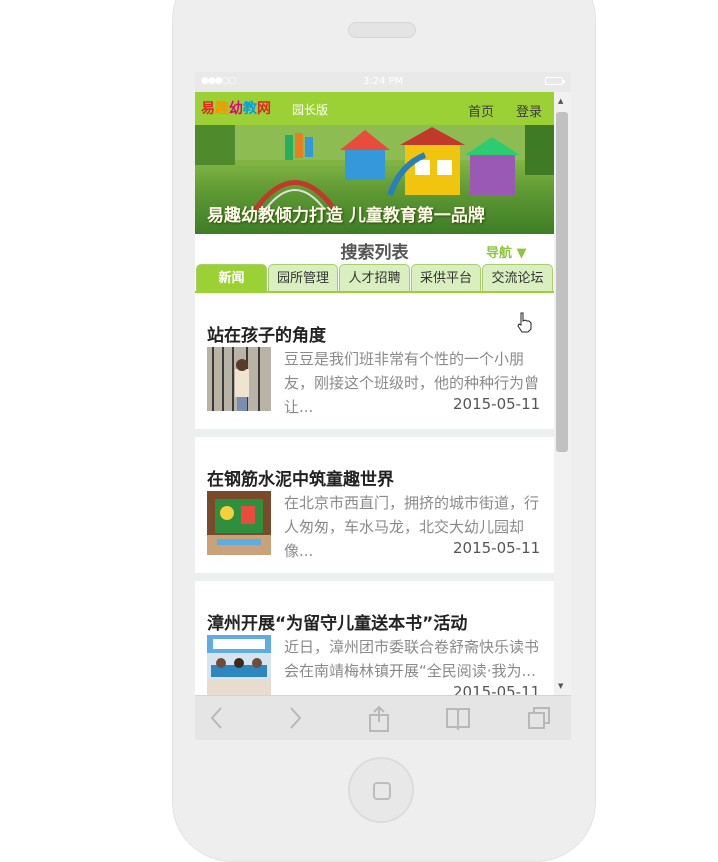  Describe the element at coordinates (506, 251) in the screenshot. I see `nav-dropdown-toggle: 导航 ▼` at that location.